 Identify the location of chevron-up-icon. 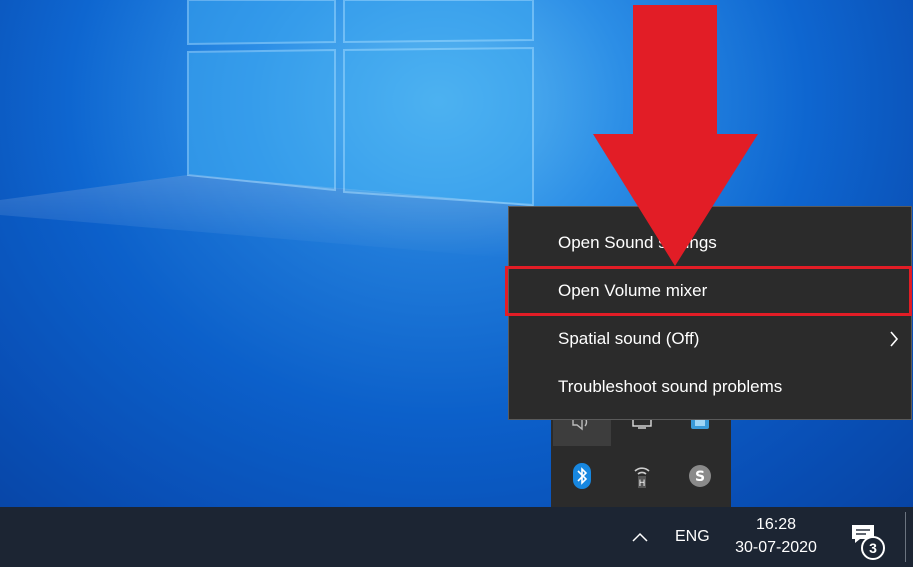
(640, 537).